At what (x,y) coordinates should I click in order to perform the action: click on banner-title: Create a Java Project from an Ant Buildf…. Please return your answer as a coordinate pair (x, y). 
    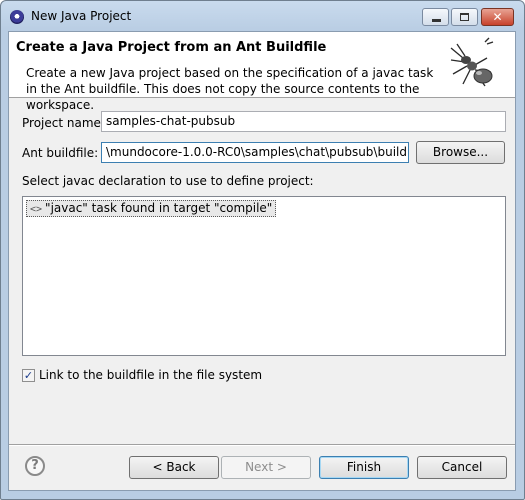
    Looking at the image, I should click on (171, 47).